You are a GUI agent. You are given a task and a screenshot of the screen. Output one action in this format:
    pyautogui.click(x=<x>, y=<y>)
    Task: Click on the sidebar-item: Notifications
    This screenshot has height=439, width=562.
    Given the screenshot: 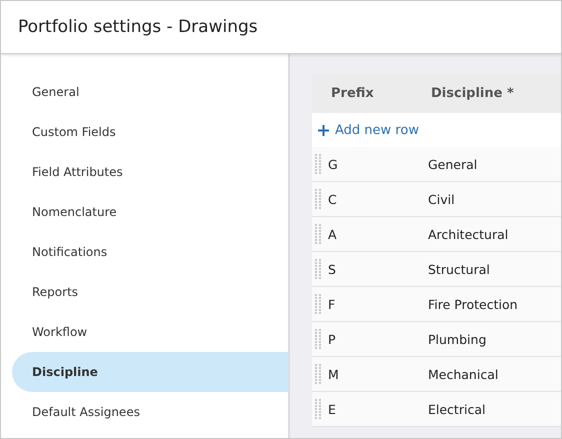 What is the action you would take?
    pyautogui.click(x=150, y=252)
    